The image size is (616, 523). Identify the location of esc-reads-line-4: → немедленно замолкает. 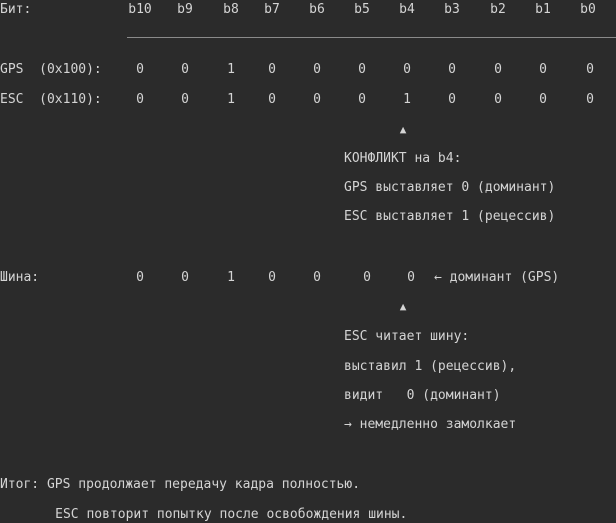
(430, 424).